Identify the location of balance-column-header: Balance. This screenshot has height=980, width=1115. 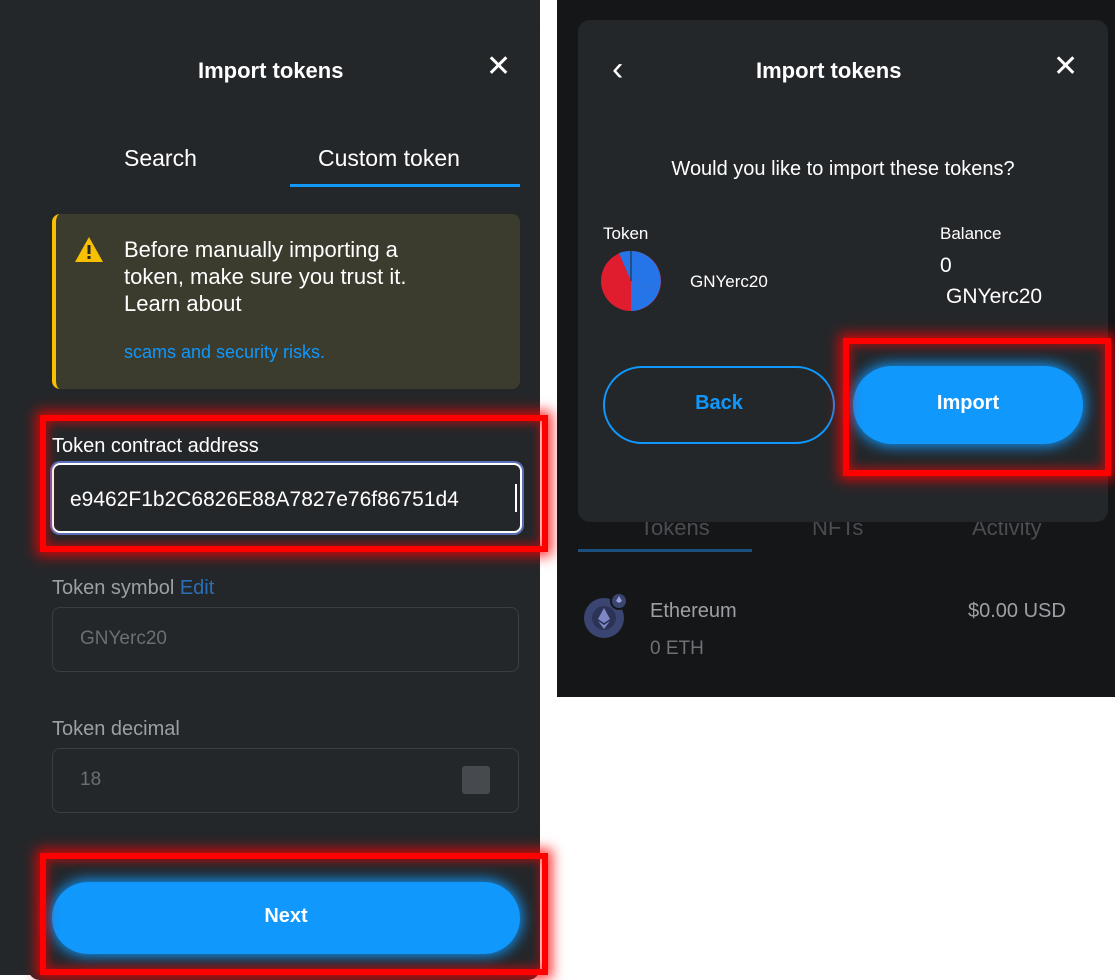
(971, 233).